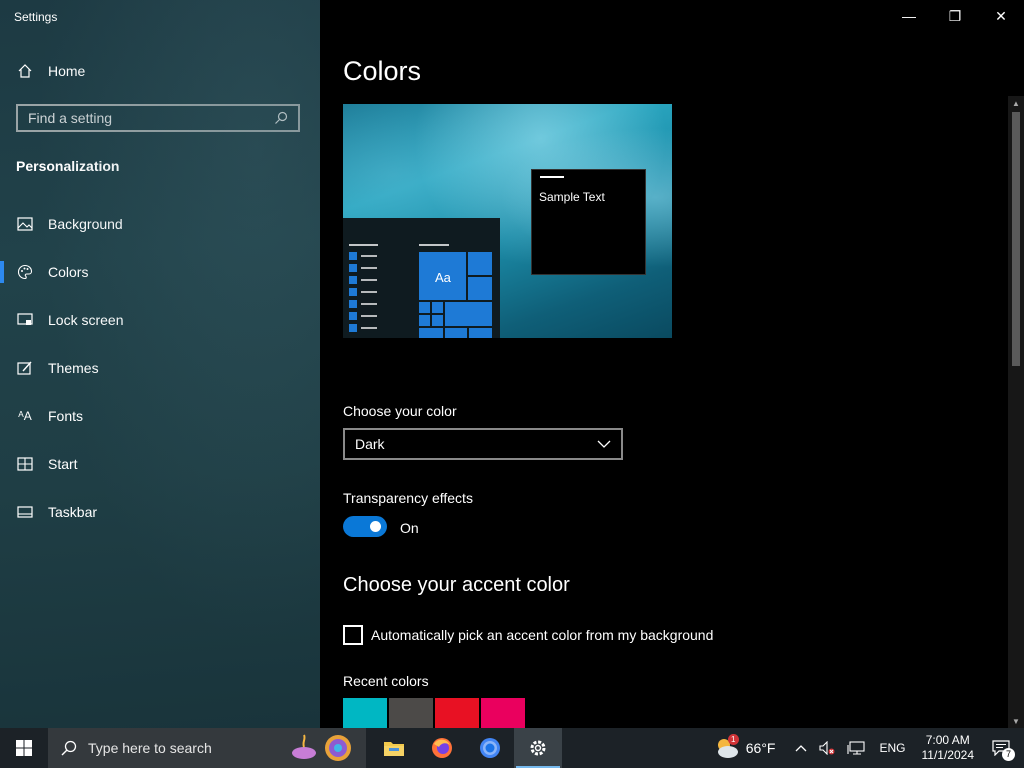 Image resolution: width=1024 pixels, height=768 pixels. I want to click on restore-button: ❐, so click(955, 16).